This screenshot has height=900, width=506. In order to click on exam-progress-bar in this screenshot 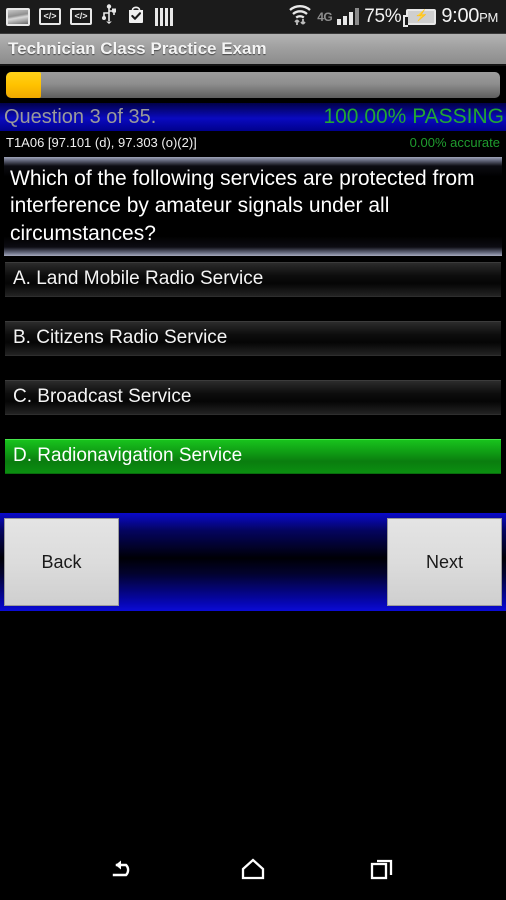, I will do `click(253, 85)`.